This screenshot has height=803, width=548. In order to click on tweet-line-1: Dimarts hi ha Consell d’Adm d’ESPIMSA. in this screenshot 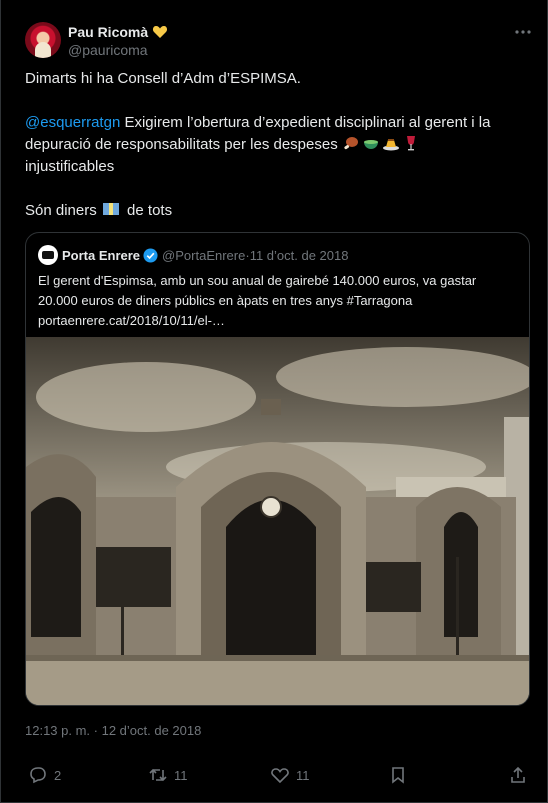, I will do `click(163, 78)`.